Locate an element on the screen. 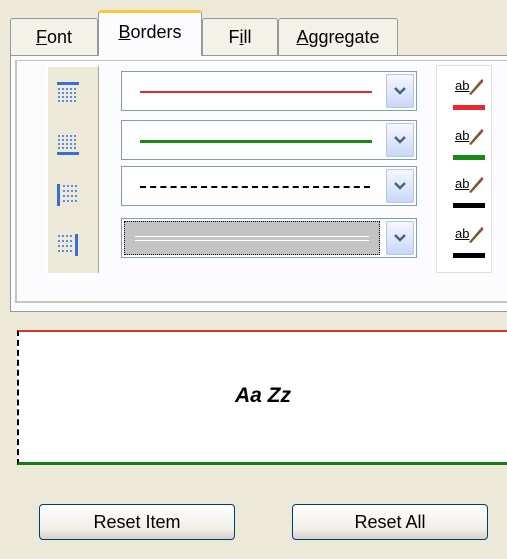 The height and width of the screenshot is (559, 507). tab-fill-label: Fill is located at coordinates (240, 37).